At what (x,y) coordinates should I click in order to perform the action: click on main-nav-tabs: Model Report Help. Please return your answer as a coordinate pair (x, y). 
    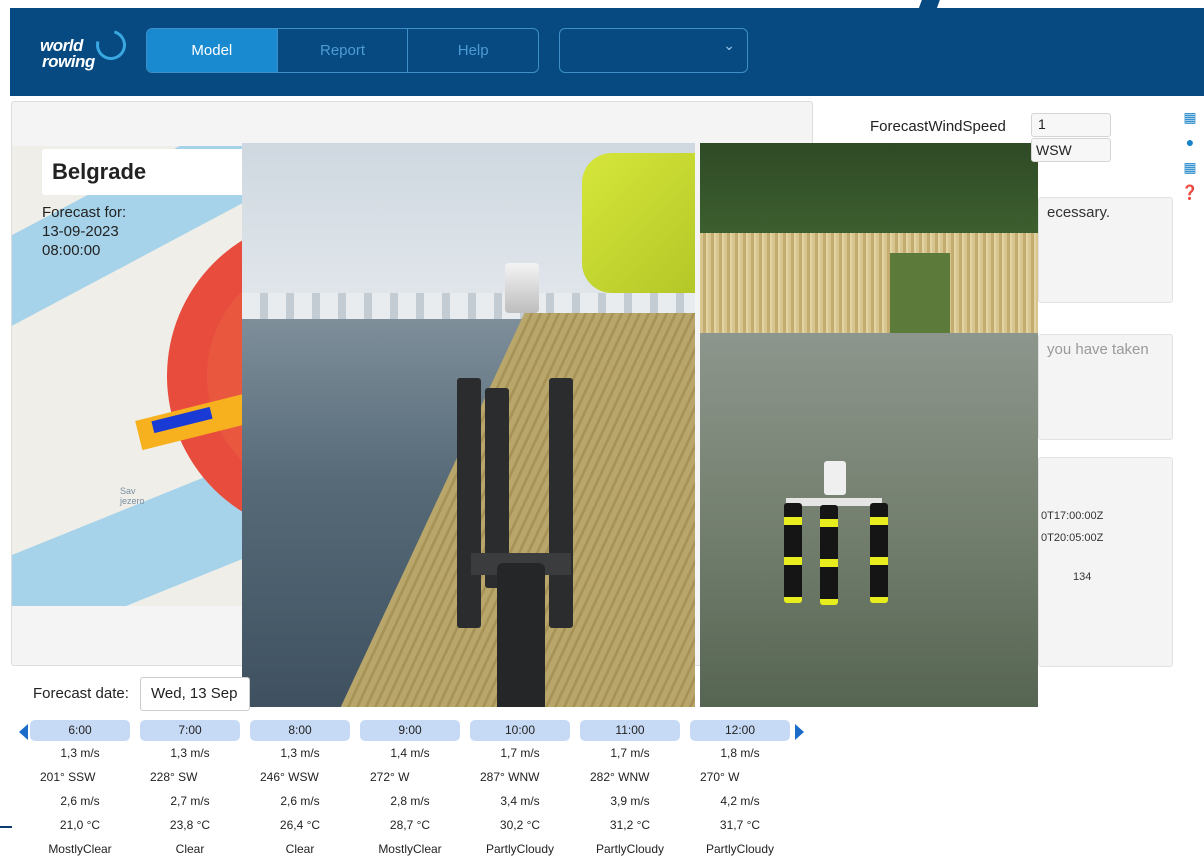
    Looking at the image, I should click on (342, 50).